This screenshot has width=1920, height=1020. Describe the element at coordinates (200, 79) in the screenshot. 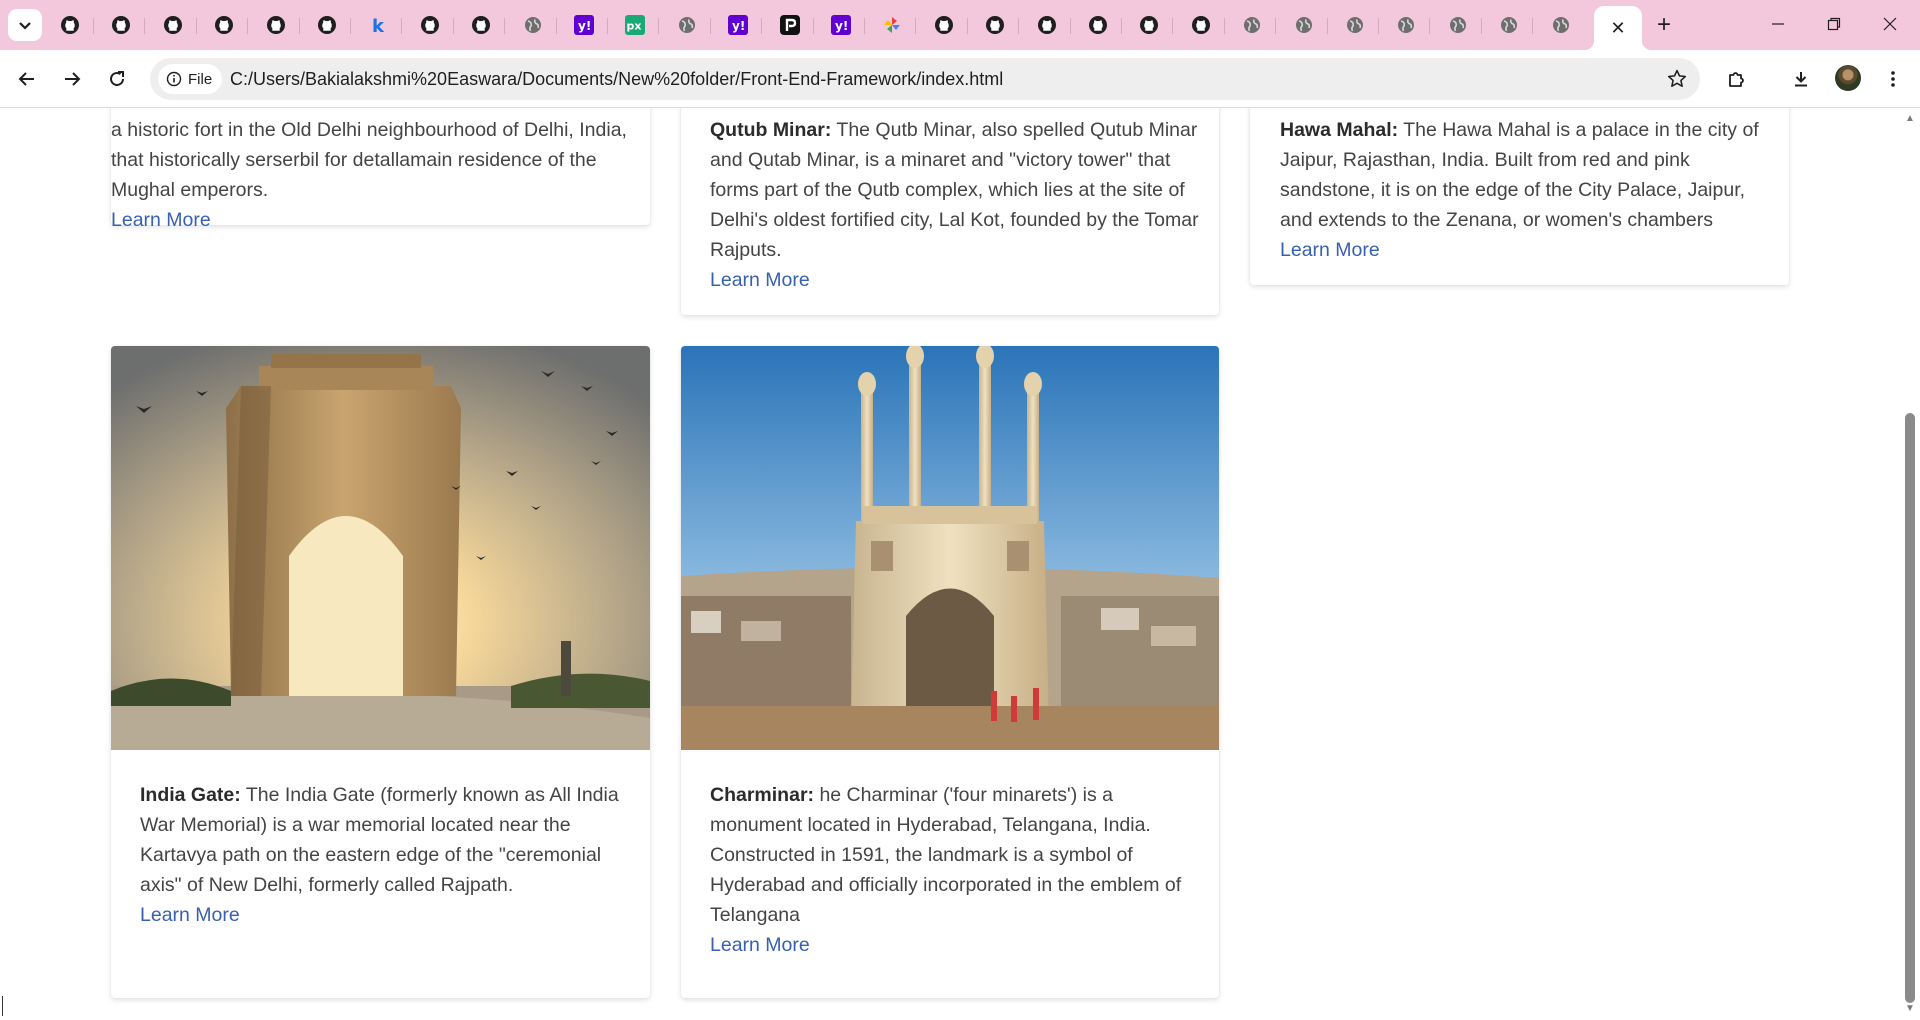

I see `site-chip-label: File` at that location.